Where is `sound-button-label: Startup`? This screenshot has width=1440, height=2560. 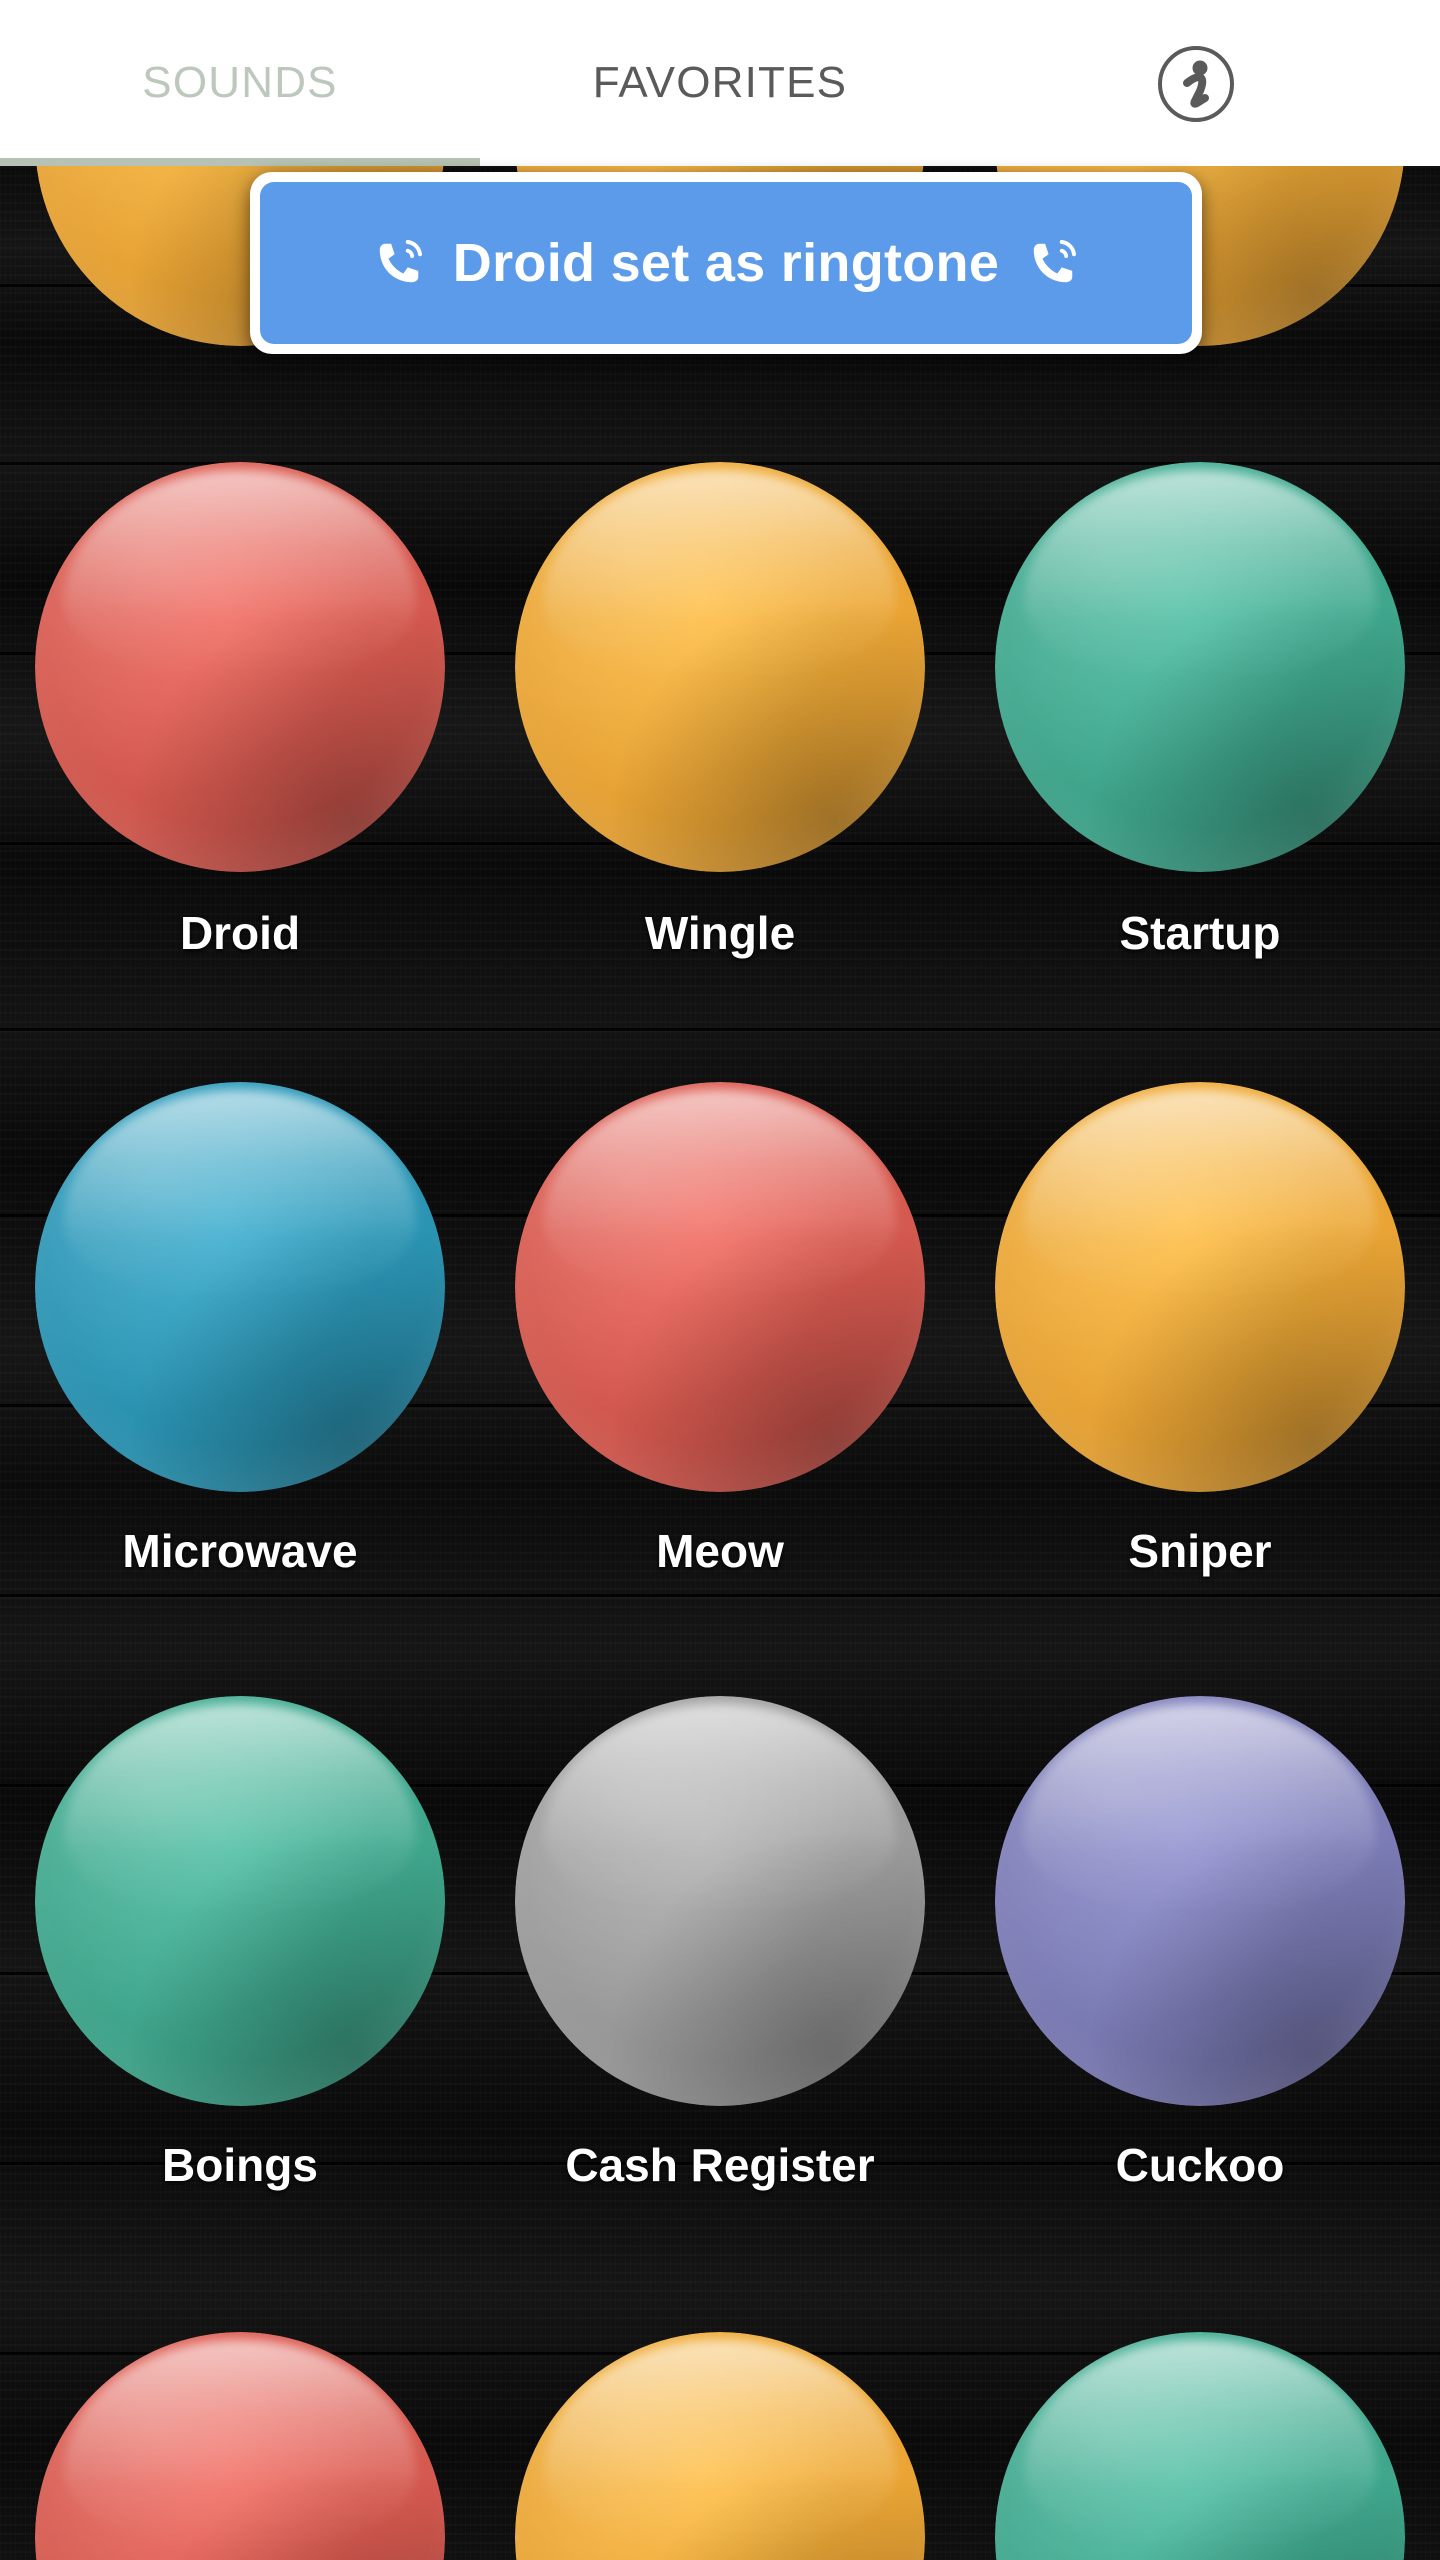 sound-button-label: Startup is located at coordinates (1200, 933).